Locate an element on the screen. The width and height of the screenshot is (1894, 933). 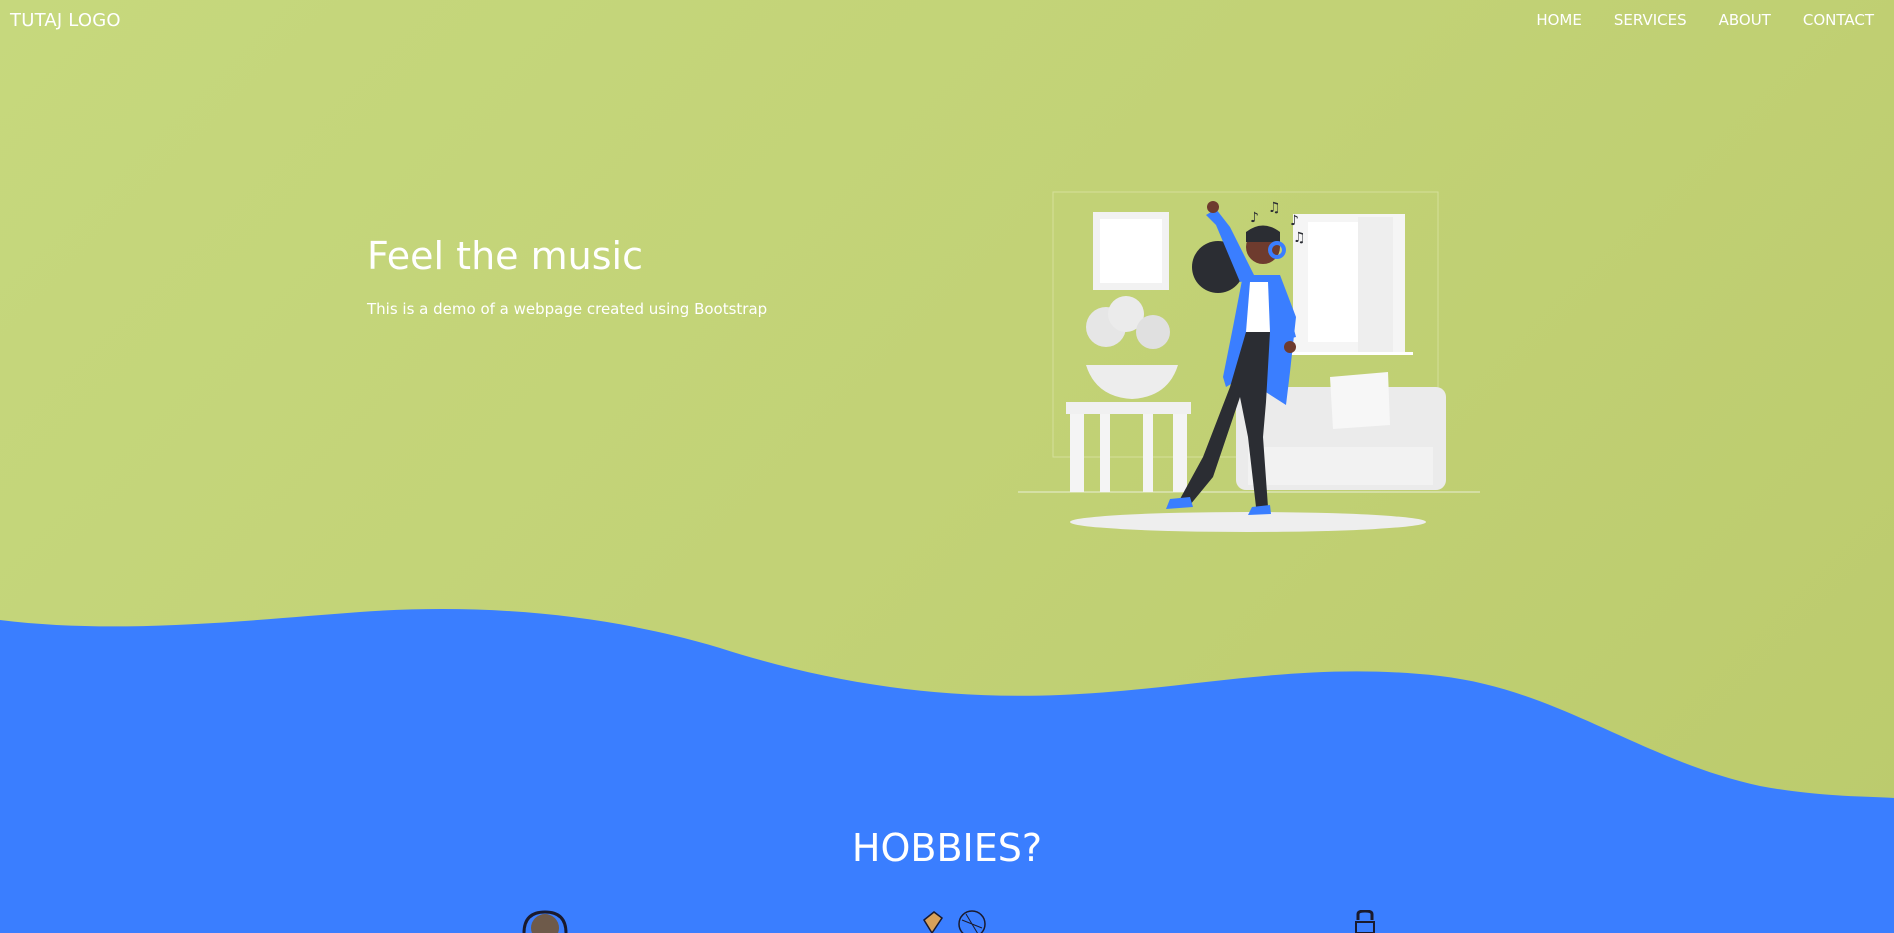
nav-home: HOME is located at coordinates (1559, 20).